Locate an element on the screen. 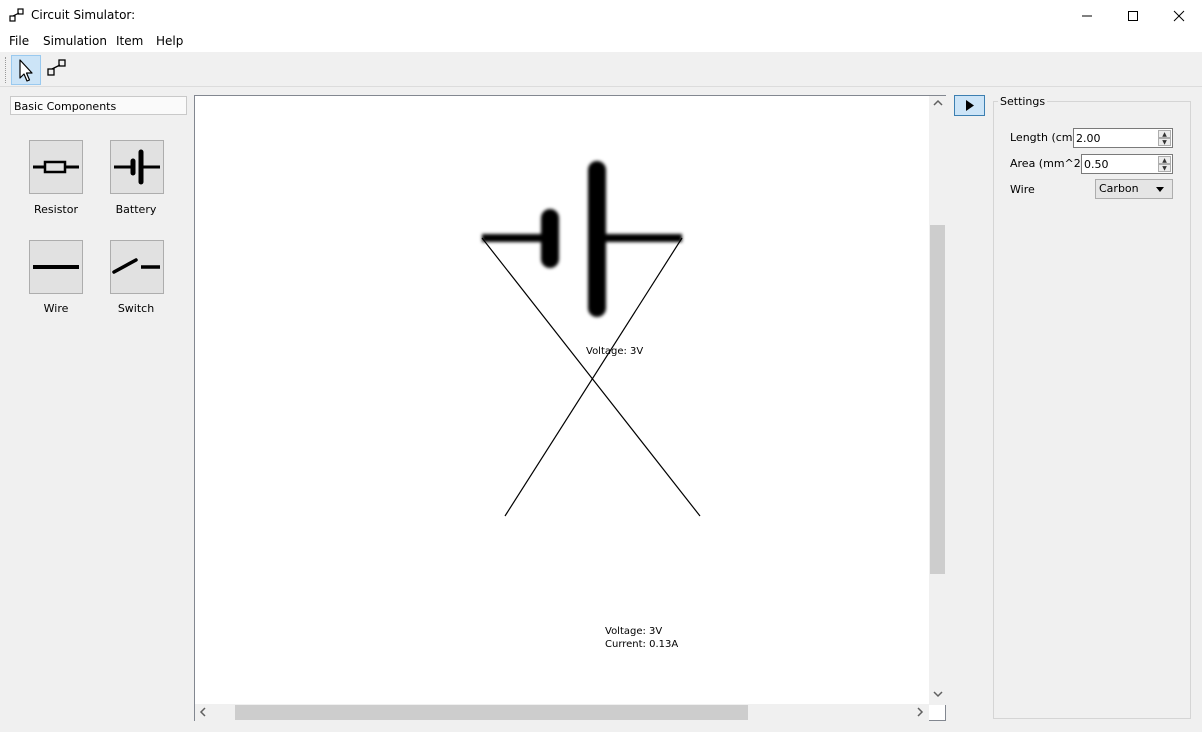 The height and width of the screenshot is (732, 1202). switch-icon is located at coordinates (136, 266).